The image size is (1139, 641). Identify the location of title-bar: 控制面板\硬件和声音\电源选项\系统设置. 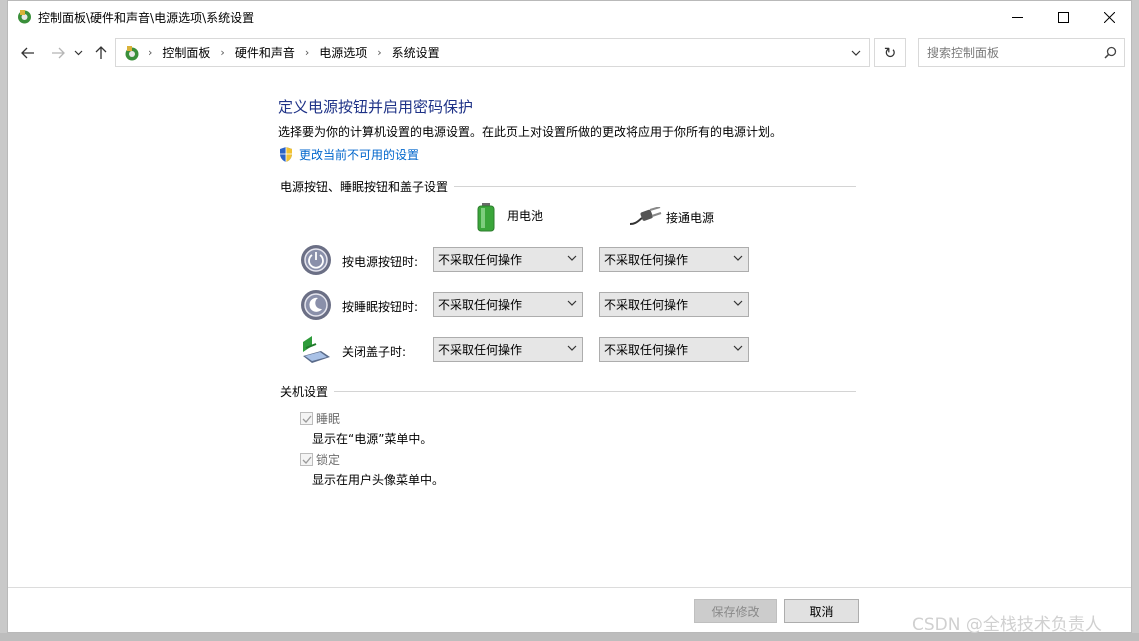
(569, 17).